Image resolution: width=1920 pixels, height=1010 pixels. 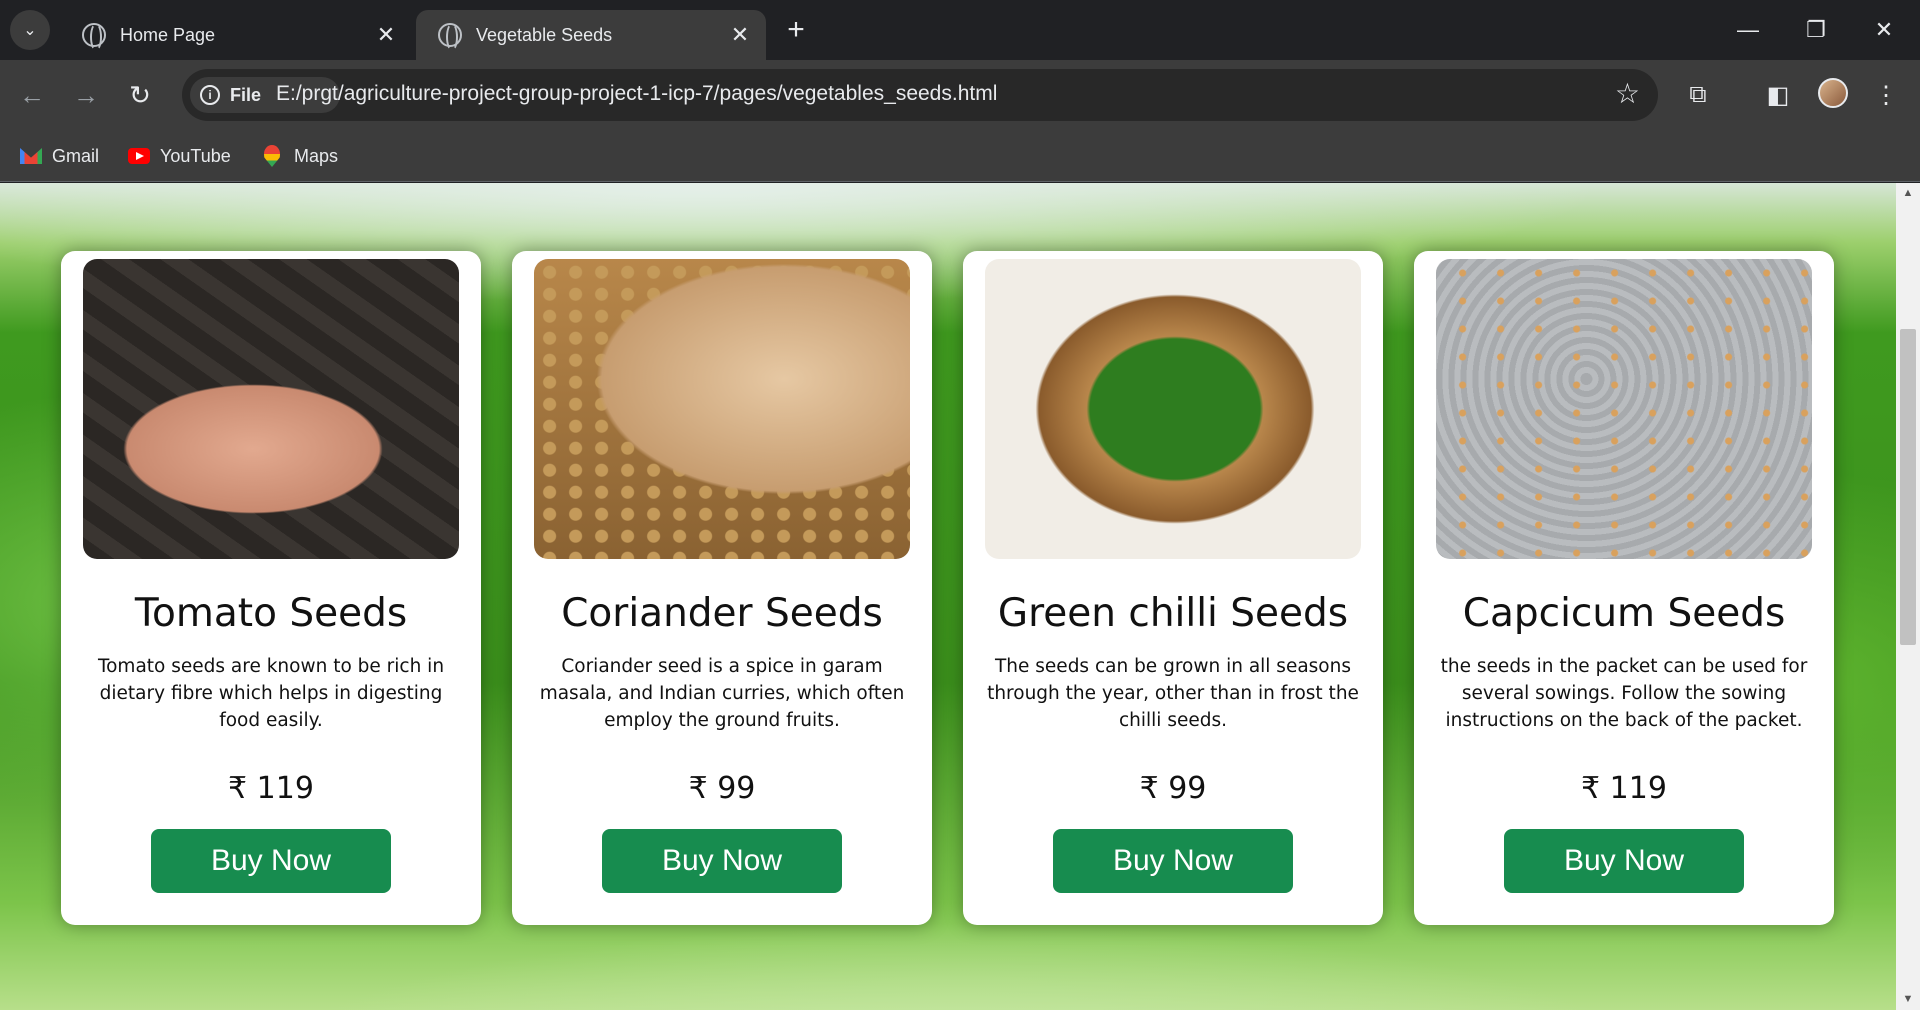 I want to click on plus-icon: +, so click(x=796, y=29).